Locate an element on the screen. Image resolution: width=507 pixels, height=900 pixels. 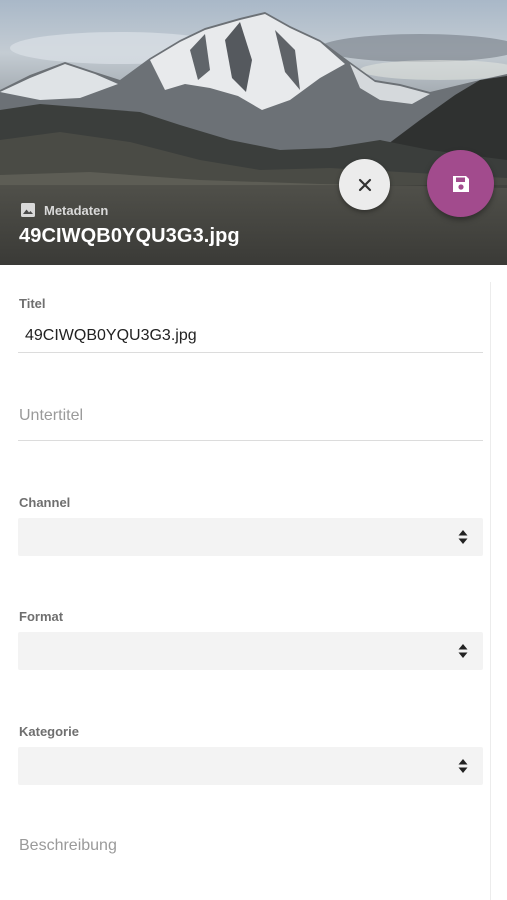
metadata-section-label: Metadaten is located at coordinates (64, 210).